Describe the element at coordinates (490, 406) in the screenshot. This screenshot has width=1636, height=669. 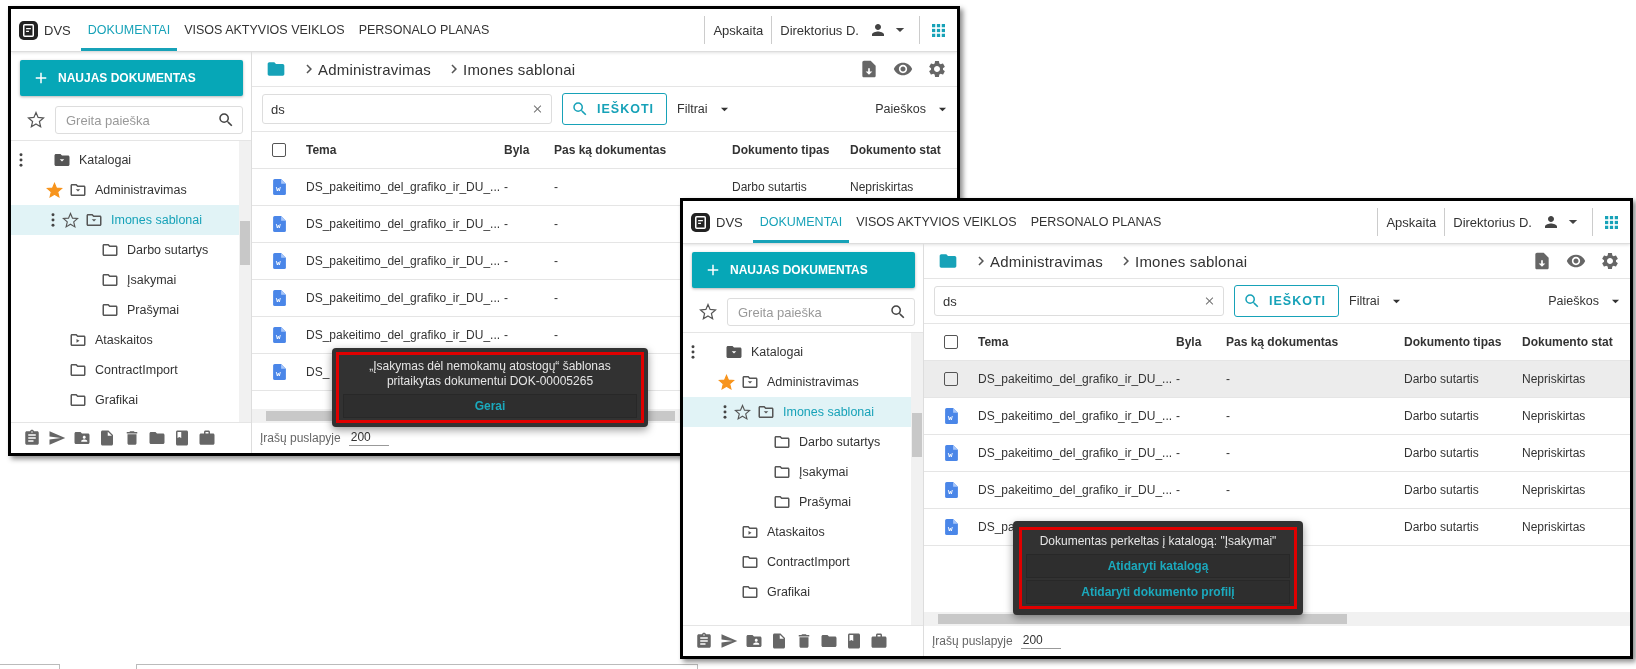
I see `toast-action-button: Gerai` at that location.